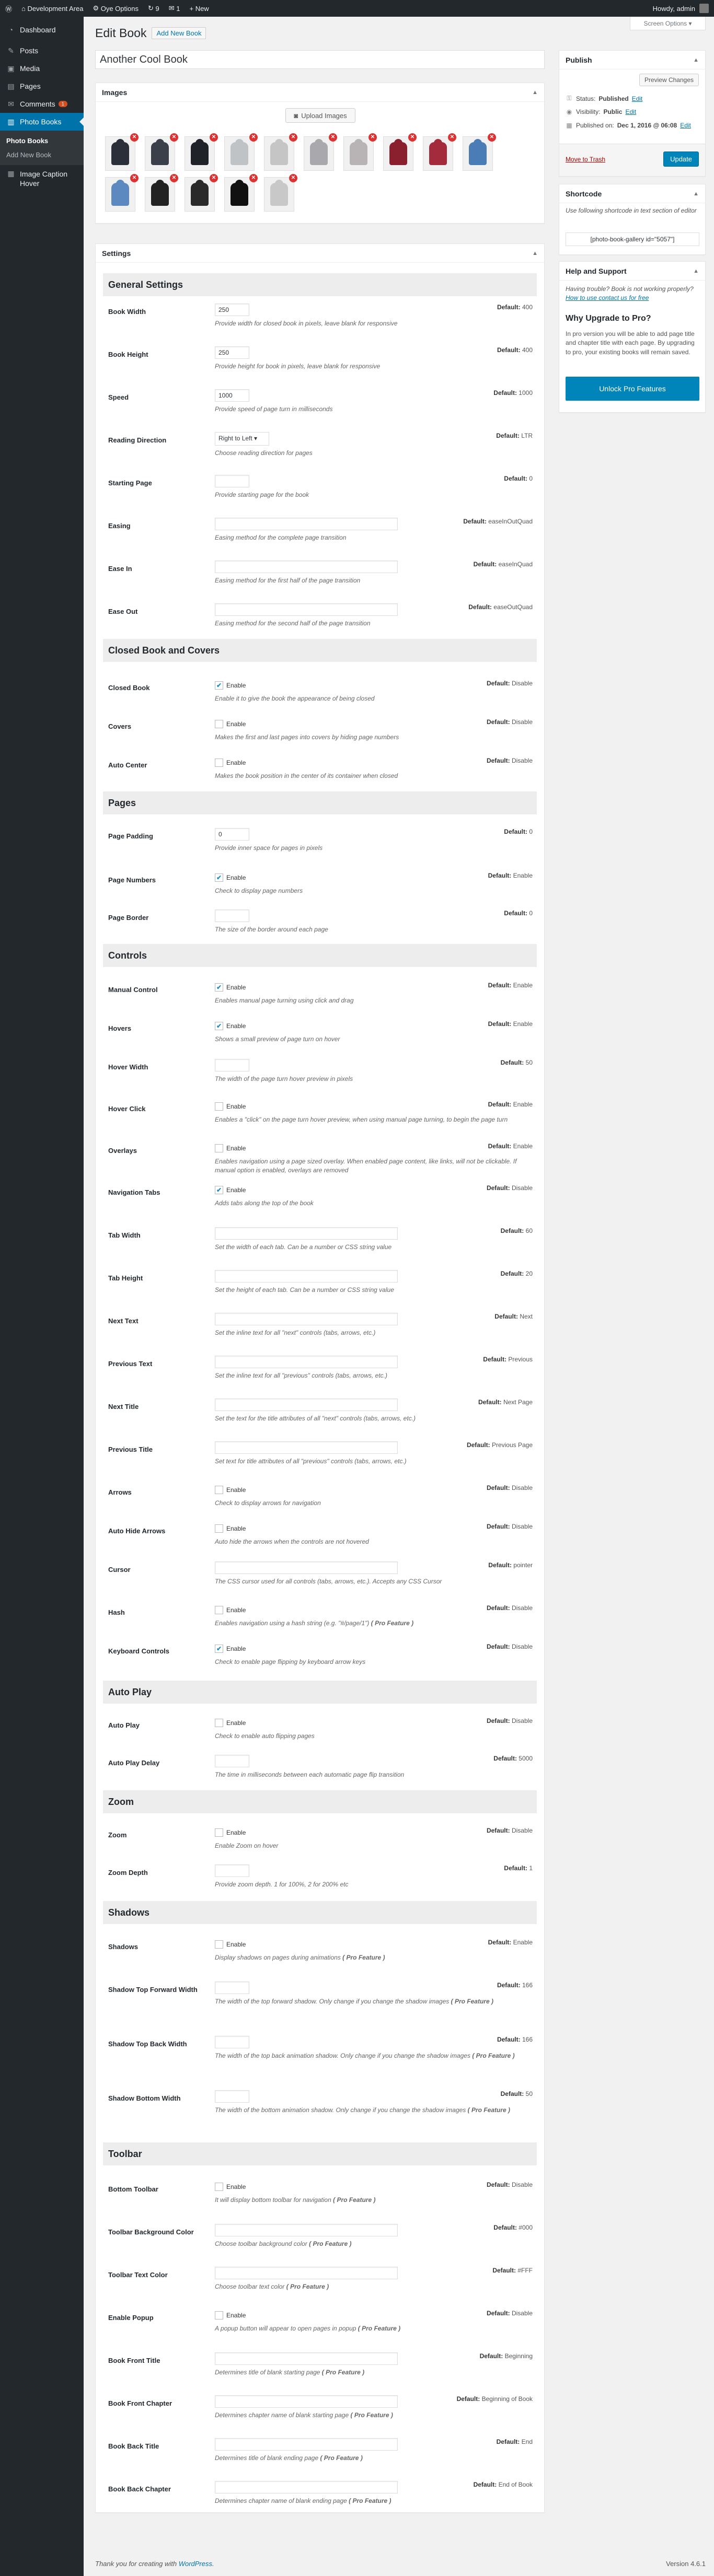 Image resolution: width=714 pixels, height=2576 pixels. I want to click on covers-checkbox: Enable, so click(371, 724).